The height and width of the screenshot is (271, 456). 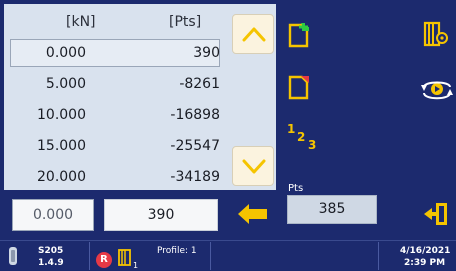 I want to click on table-row: 20.000 -34189, so click(x=117, y=177).